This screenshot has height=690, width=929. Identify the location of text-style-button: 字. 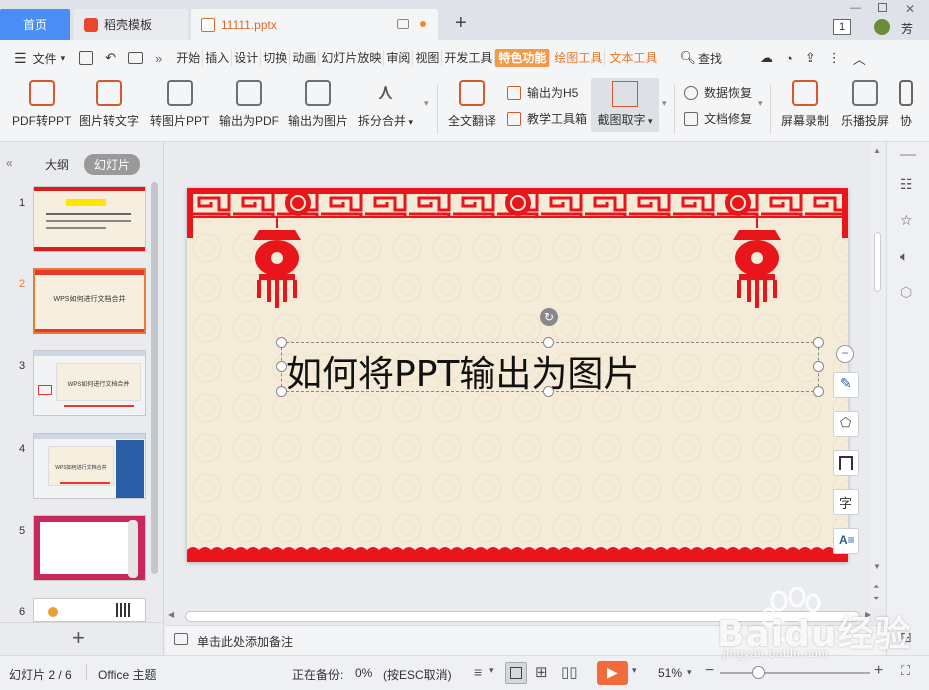
(846, 502).